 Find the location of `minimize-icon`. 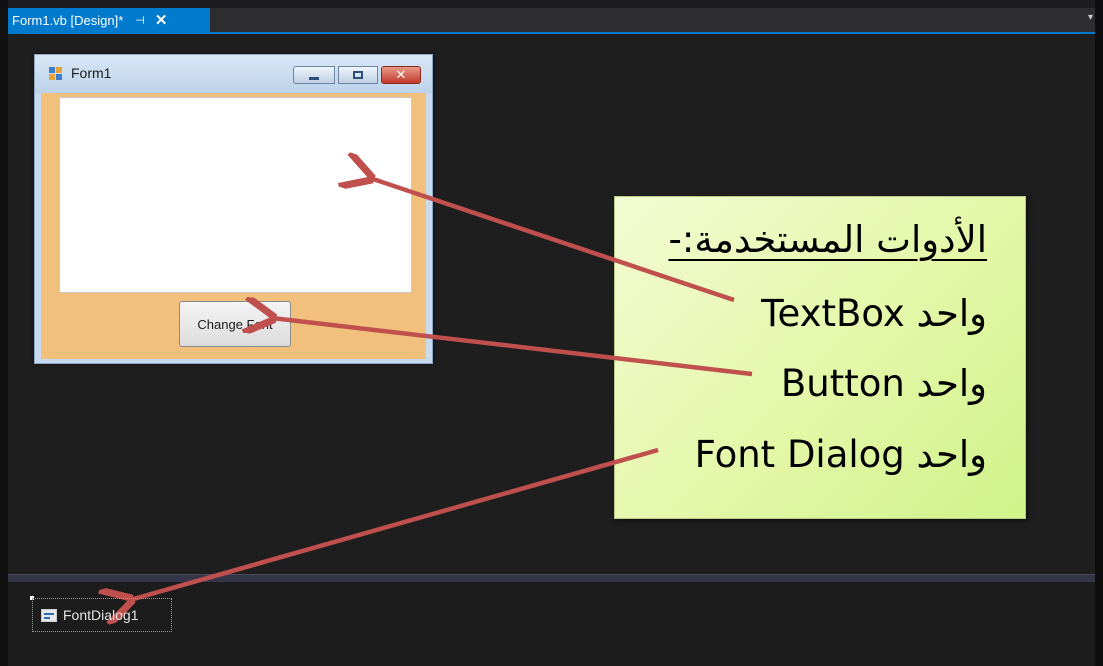

minimize-icon is located at coordinates (314, 78).